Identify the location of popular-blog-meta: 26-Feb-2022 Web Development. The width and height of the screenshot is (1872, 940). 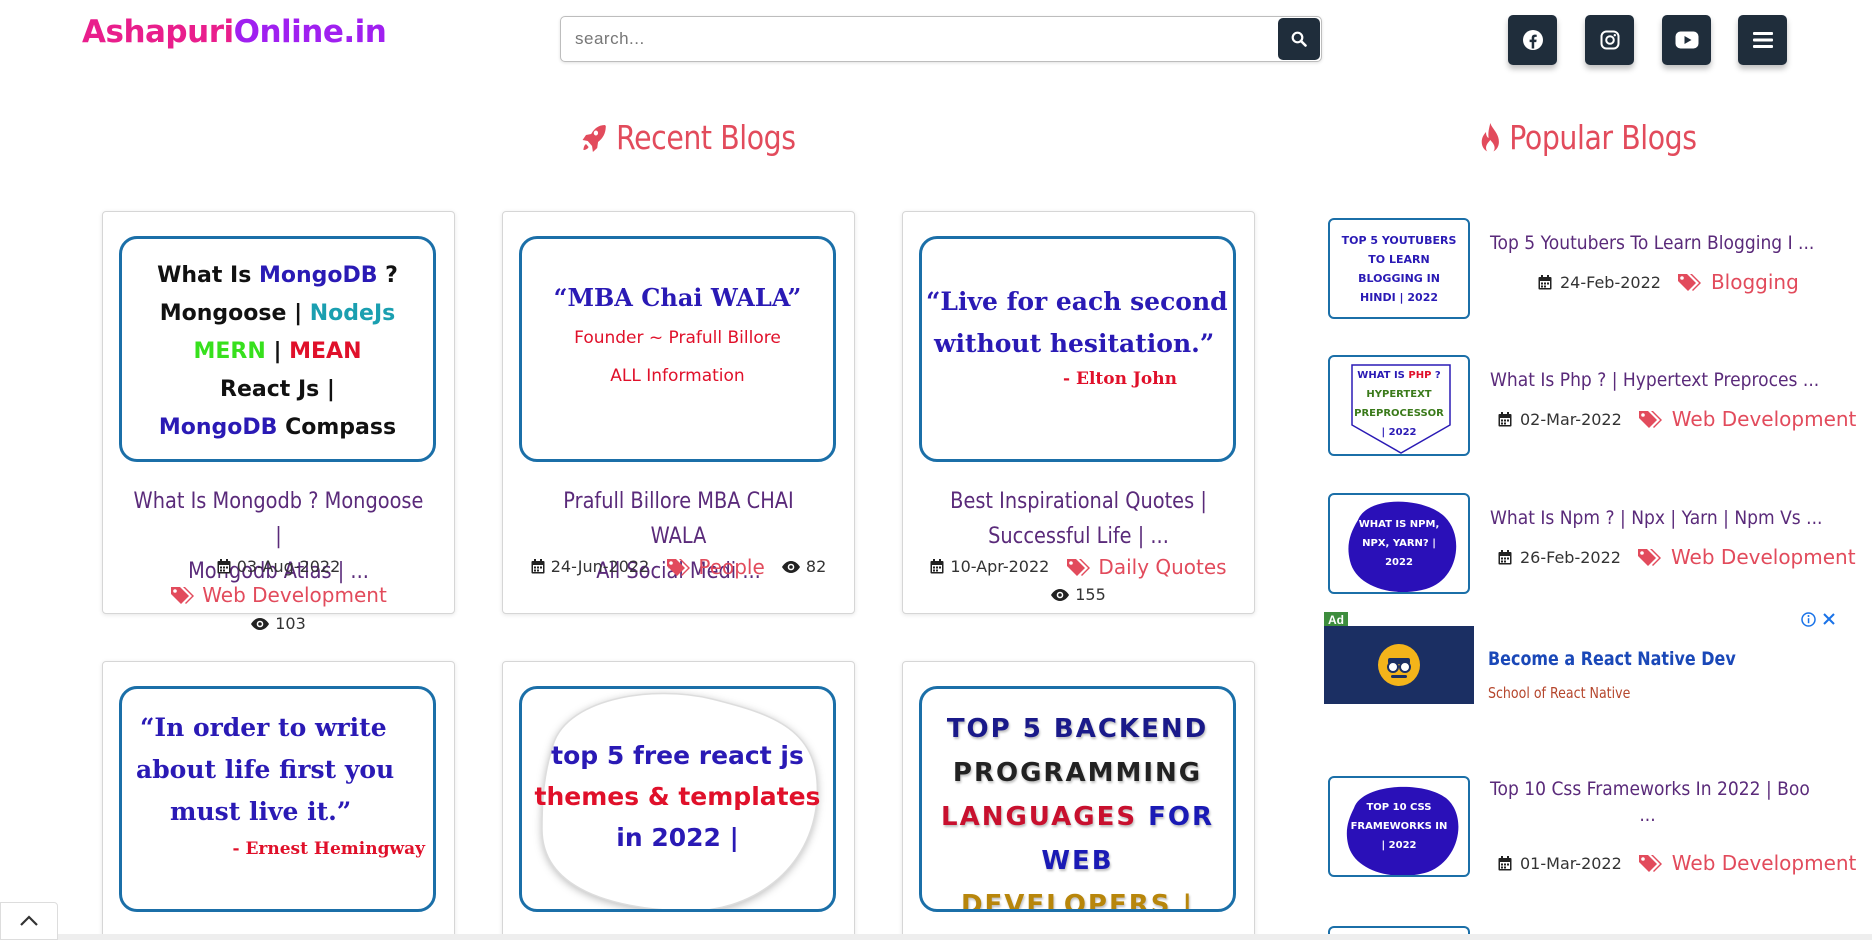
(1677, 557).